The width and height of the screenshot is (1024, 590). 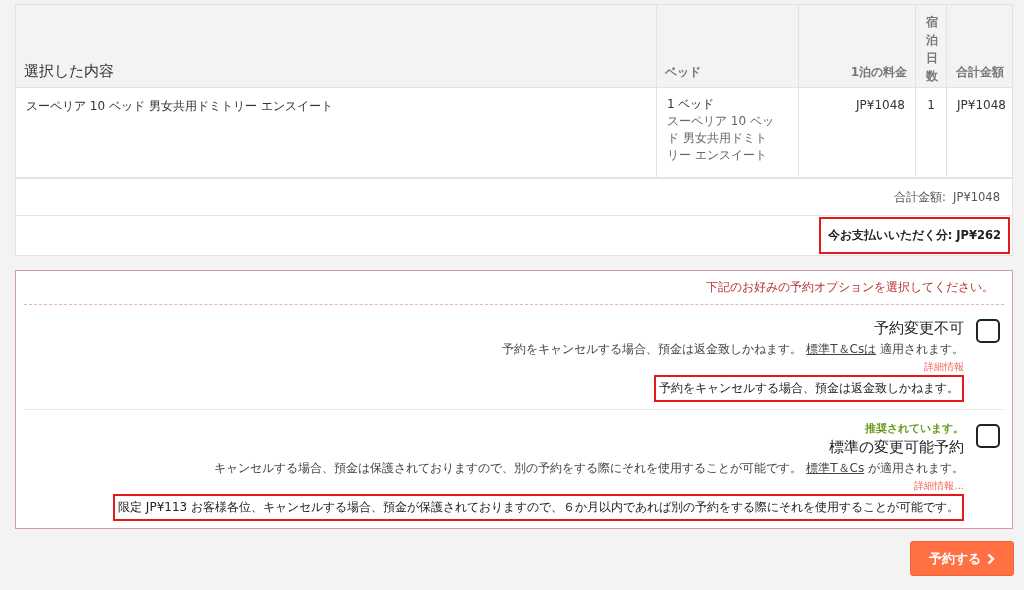 I want to click on option-description: キャンセルする場合、預金は保護されておりますので、別の予約をする際にそれを使用することが可能です。 標準T＆Cs が適用されます。, so click(x=589, y=468).